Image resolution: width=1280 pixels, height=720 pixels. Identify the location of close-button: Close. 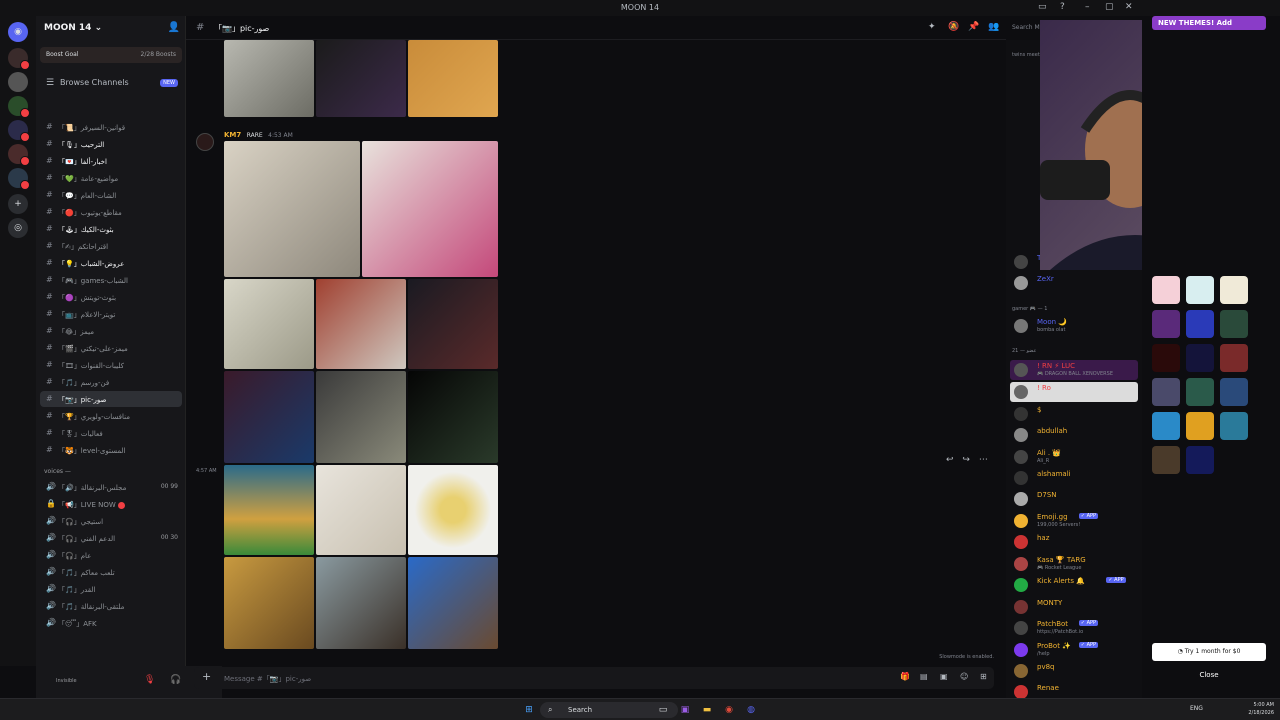
(1209, 678).